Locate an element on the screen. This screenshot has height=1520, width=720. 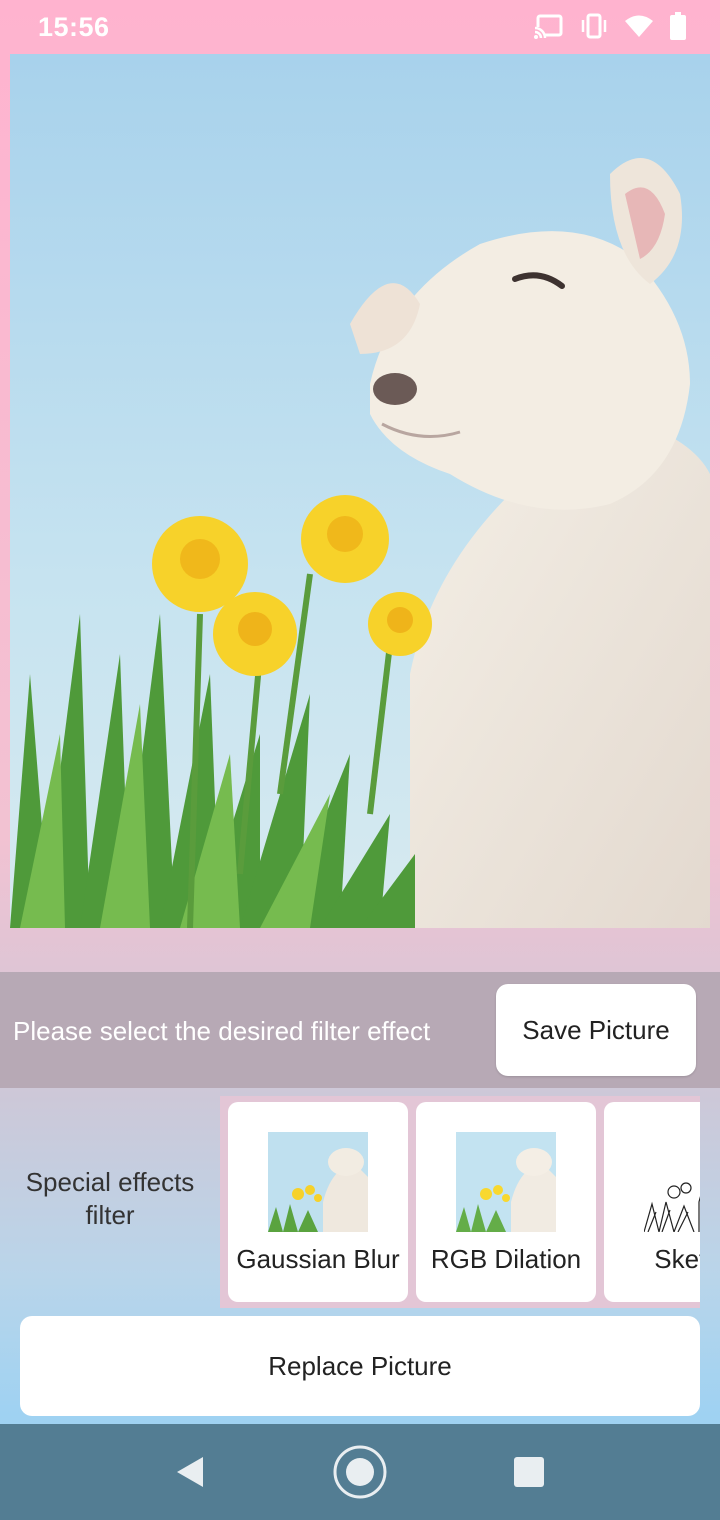
vibrate-icon is located at coordinates (594, 26).